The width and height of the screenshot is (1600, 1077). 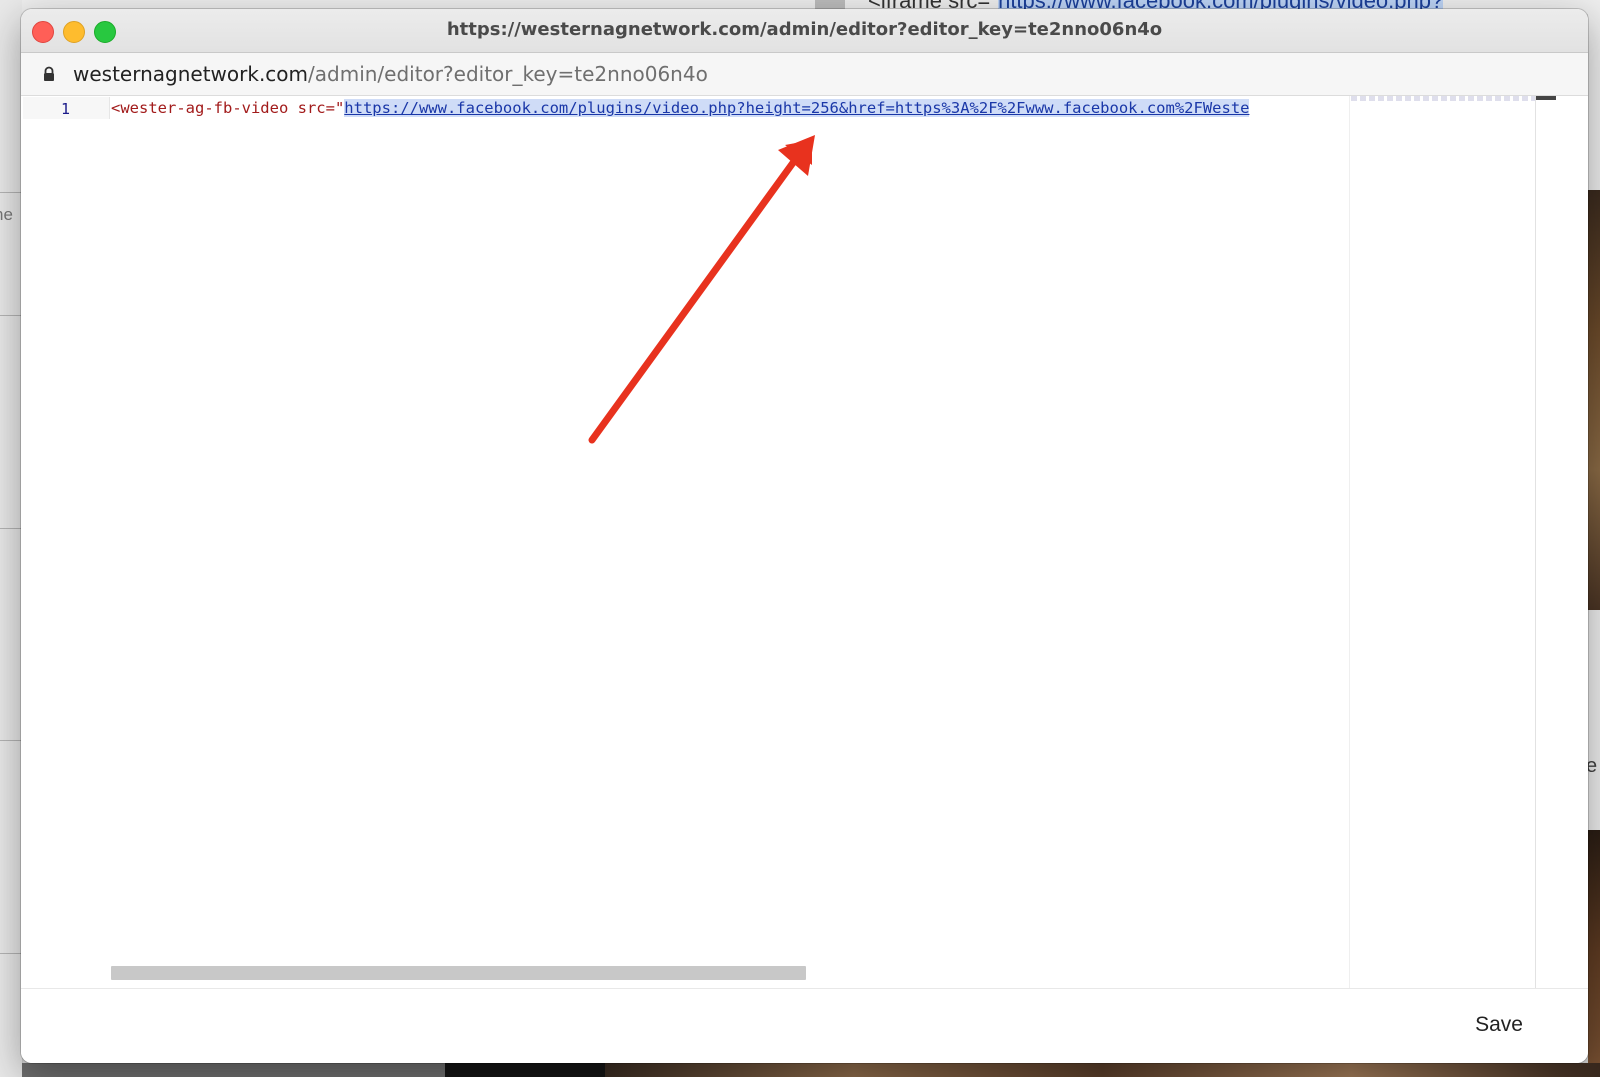 I want to click on save-button: Save, so click(x=1499, y=1025).